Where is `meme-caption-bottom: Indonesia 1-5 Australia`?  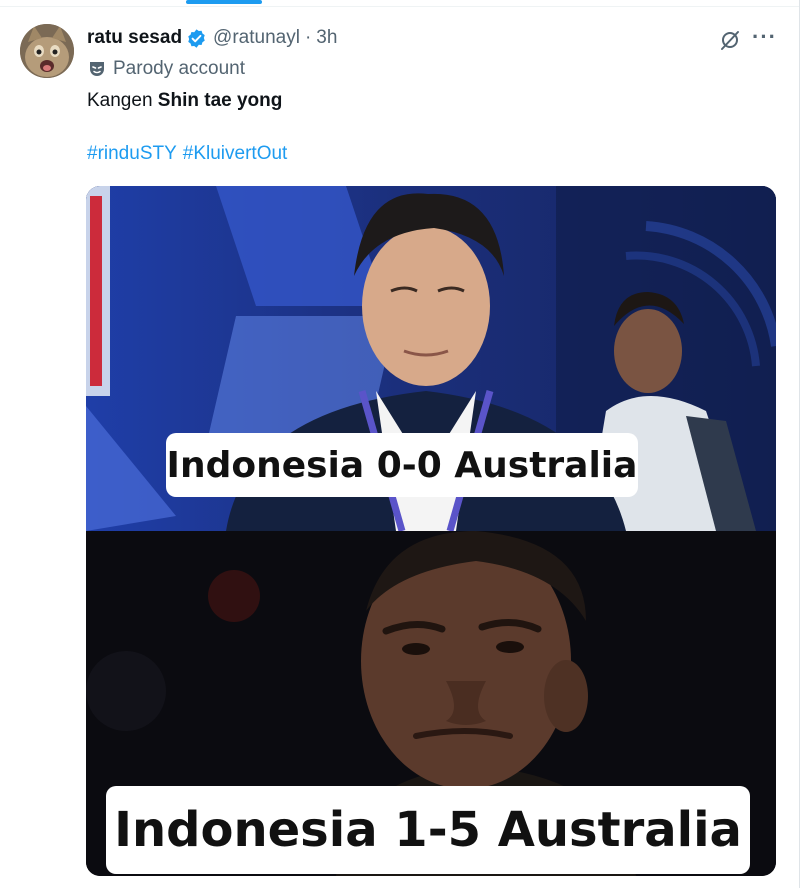
meme-caption-bottom: Indonesia 1-5 Australia is located at coordinates (428, 830).